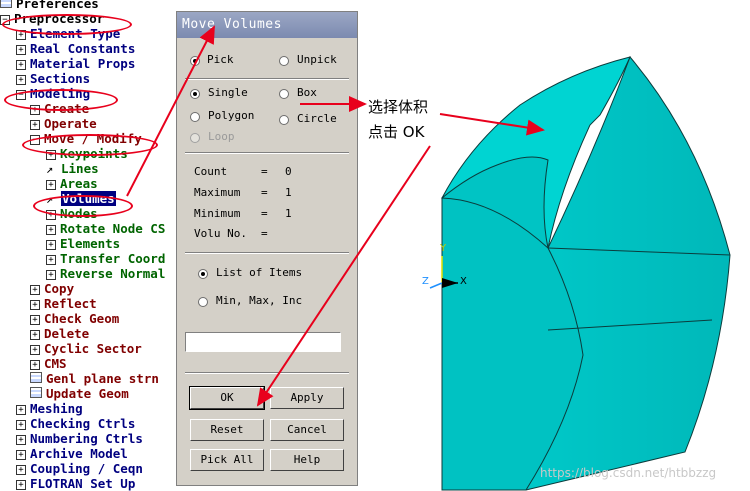 This screenshot has height=491, width=750. I want to click on tree-item-delete: + Delete, so click(59, 333).